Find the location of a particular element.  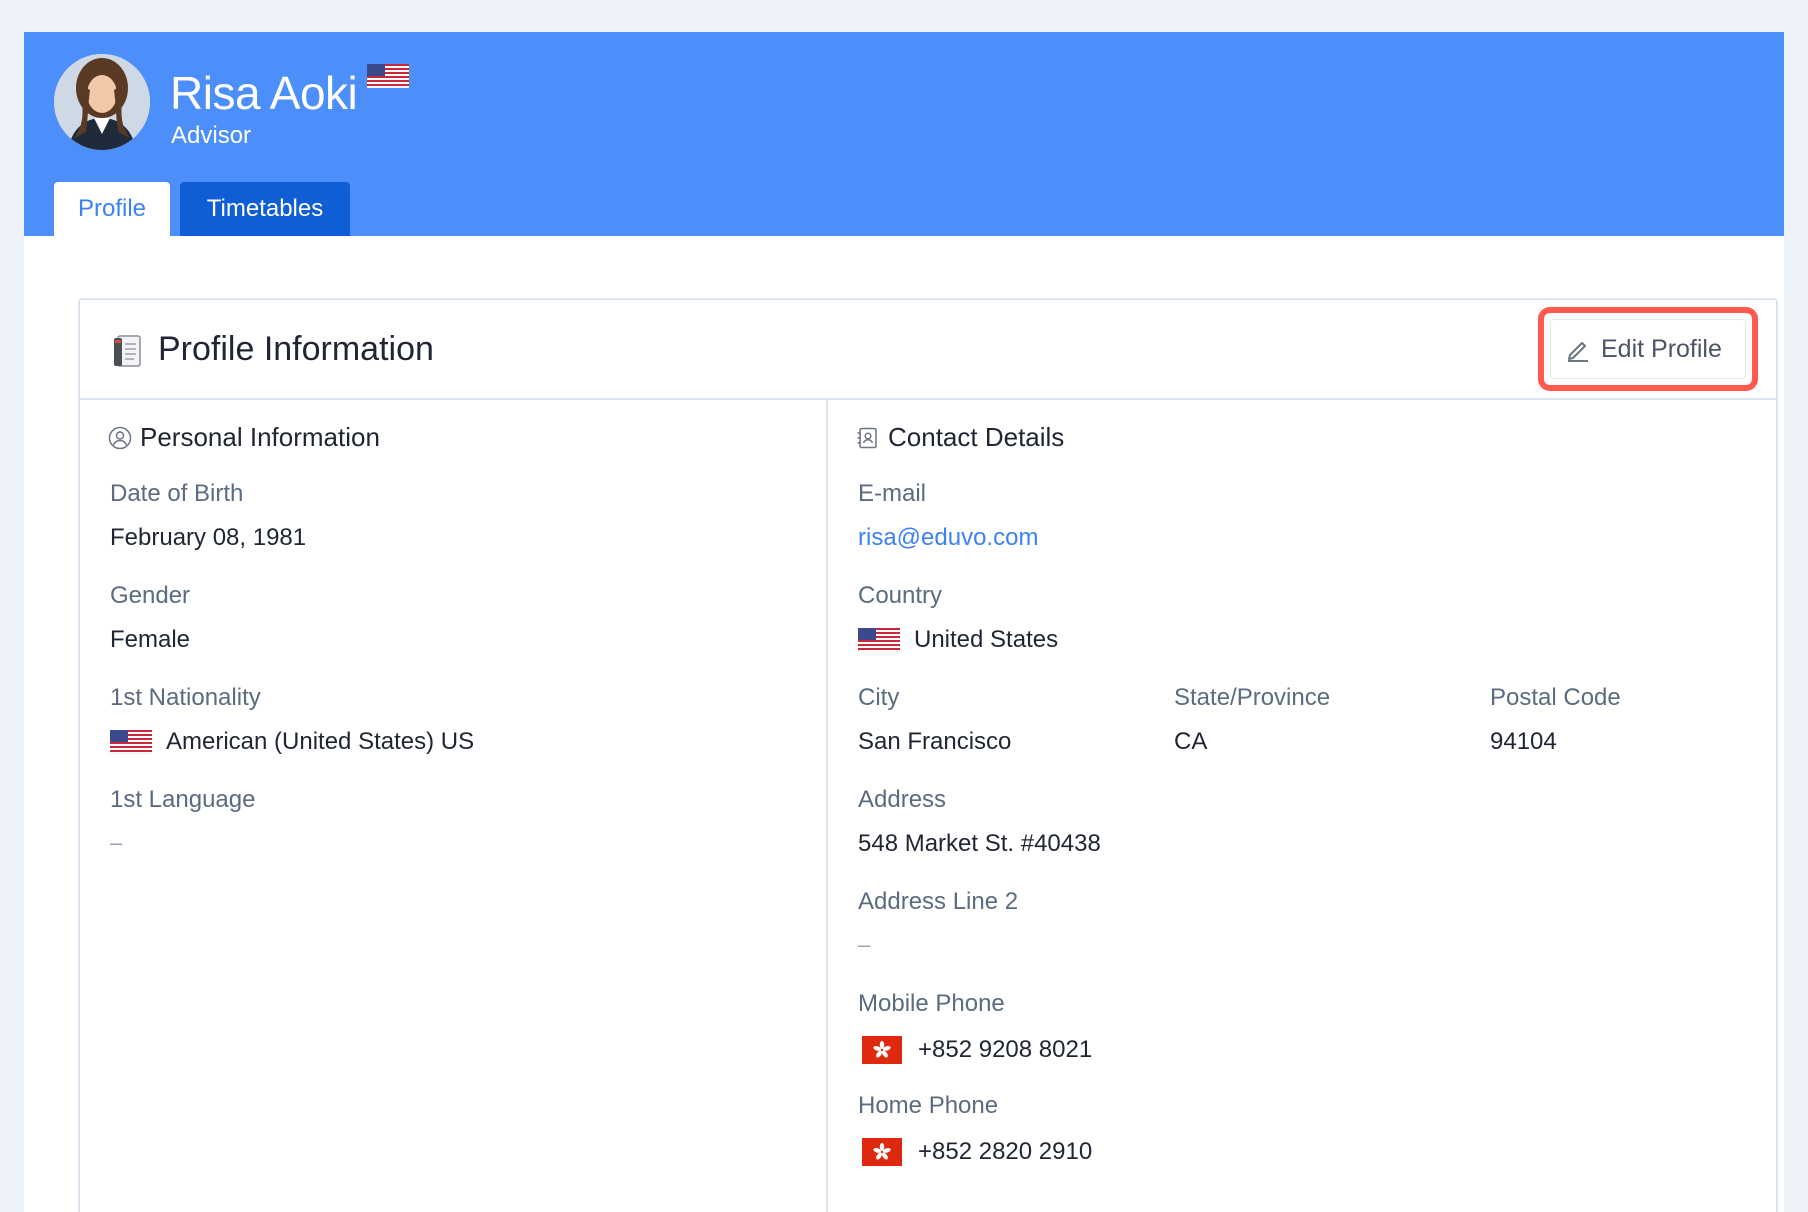

state-value: CA is located at coordinates (1191, 741).